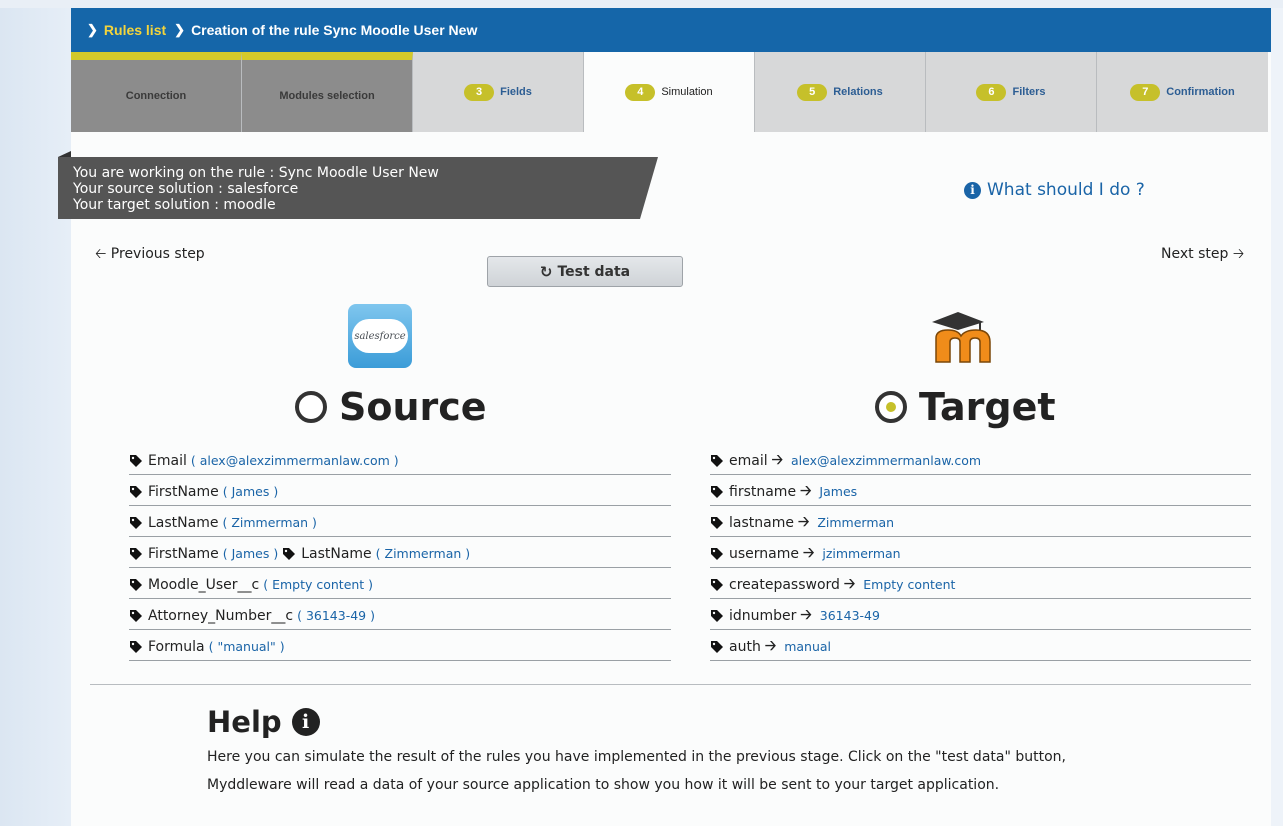 The width and height of the screenshot is (1283, 826). Describe the element at coordinates (101, 254) in the screenshot. I see `arrow-left-icon: 🡠` at that location.